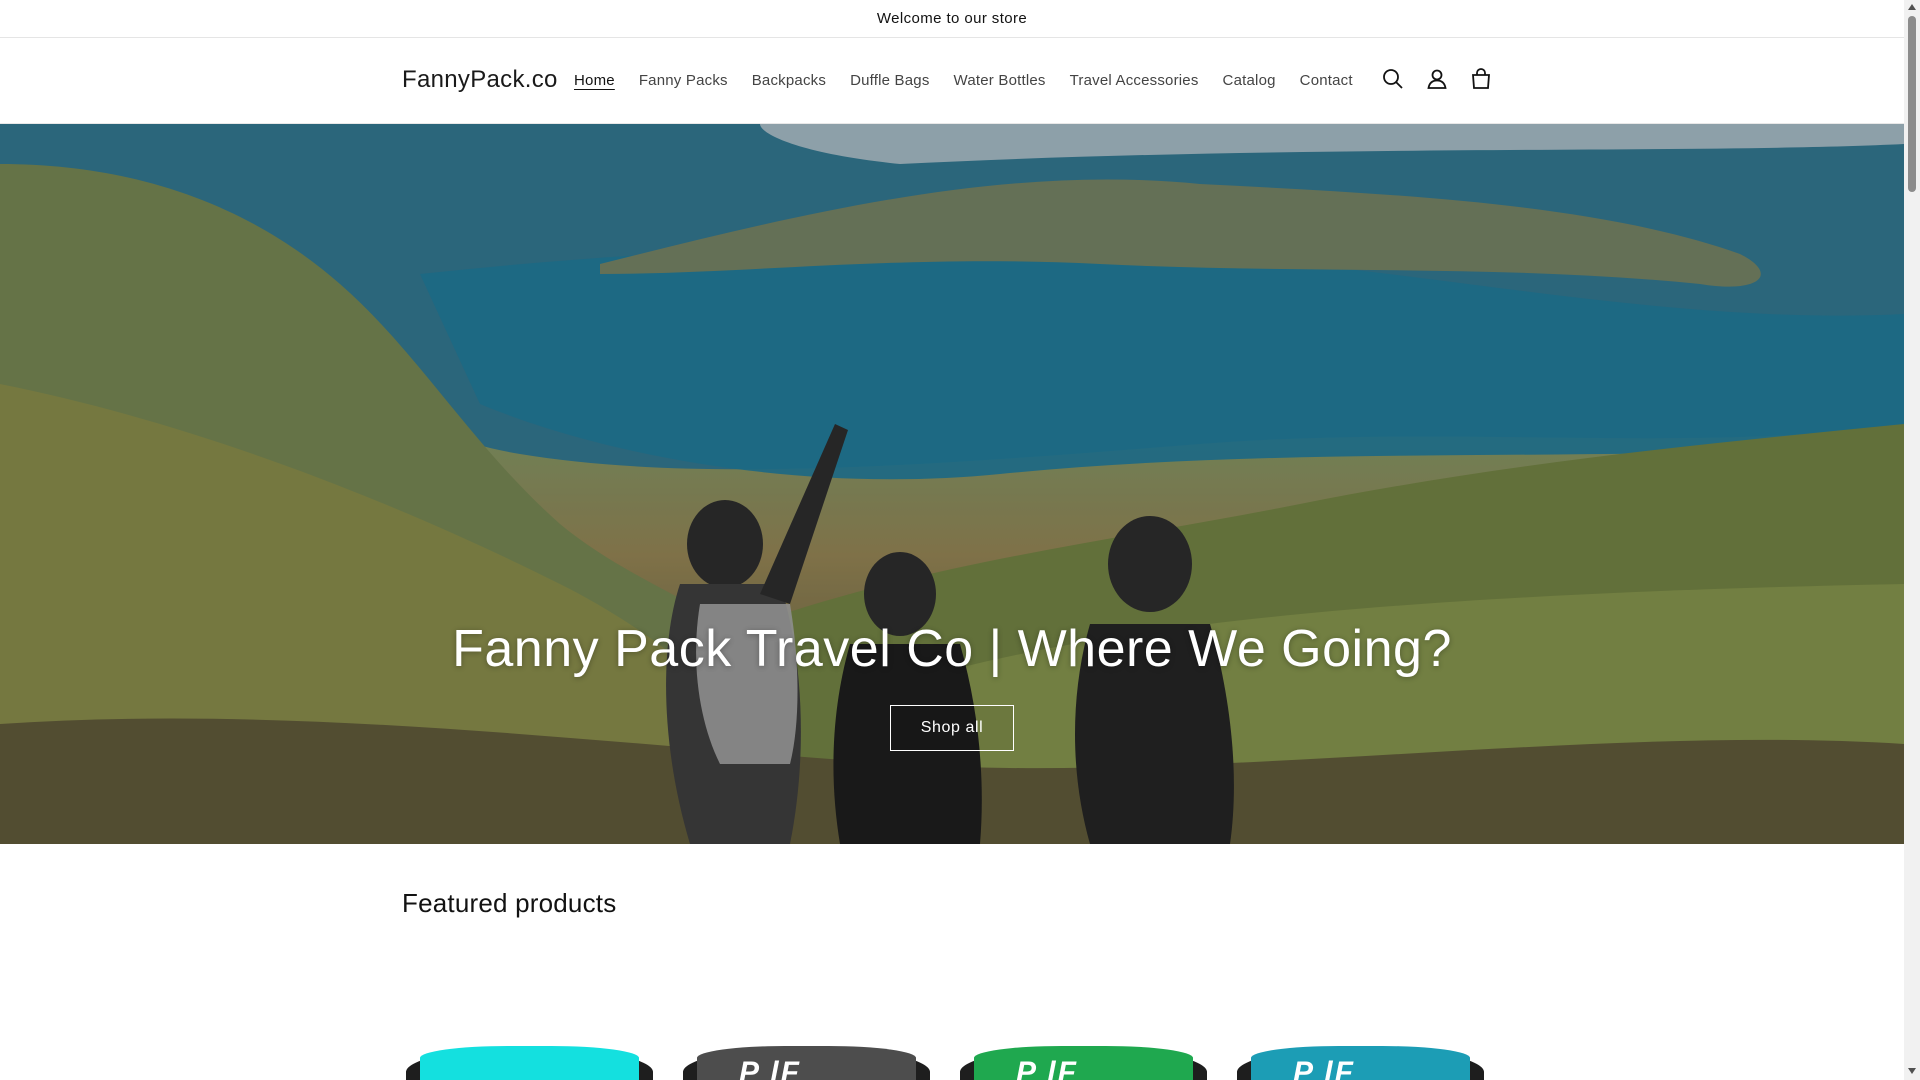  Describe the element at coordinates (1912, 7) in the screenshot. I see `scroll-up-arrow-icon` at that location.